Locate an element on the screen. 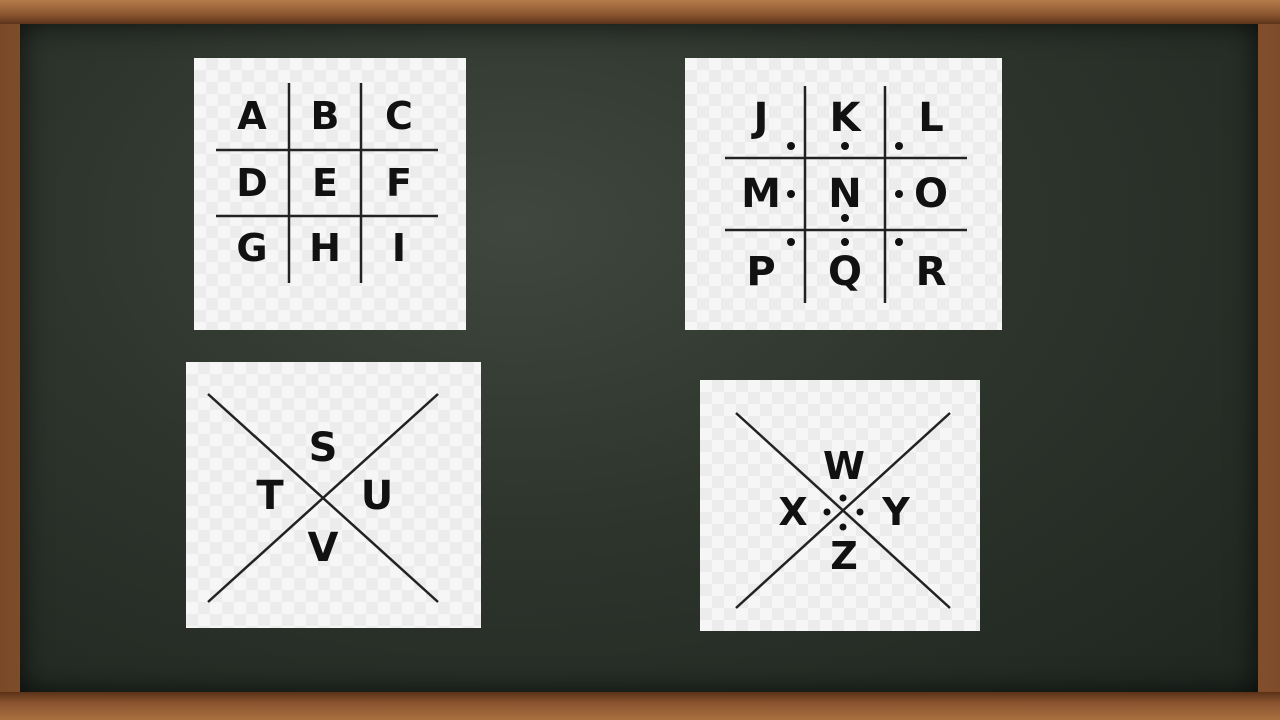 The width and height of the screenshot is (1280, 720). dot-r is located at coordinates (899, 242).